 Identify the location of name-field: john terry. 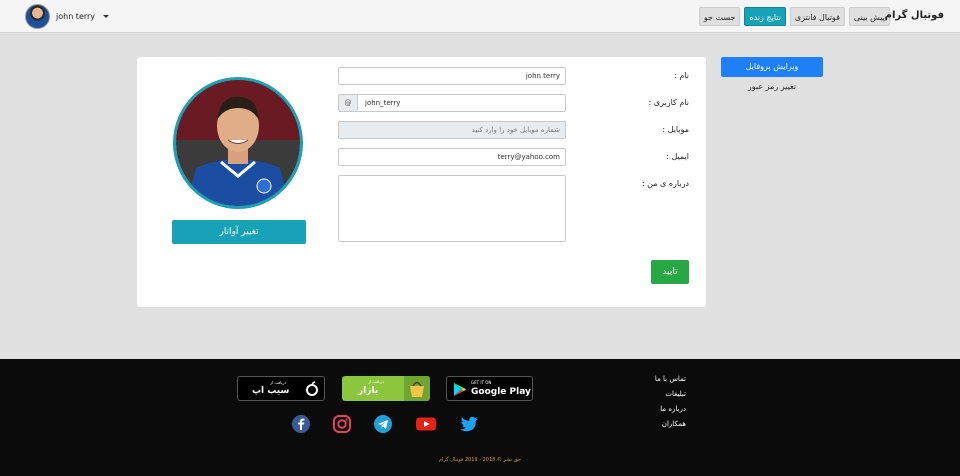
(452, 76).